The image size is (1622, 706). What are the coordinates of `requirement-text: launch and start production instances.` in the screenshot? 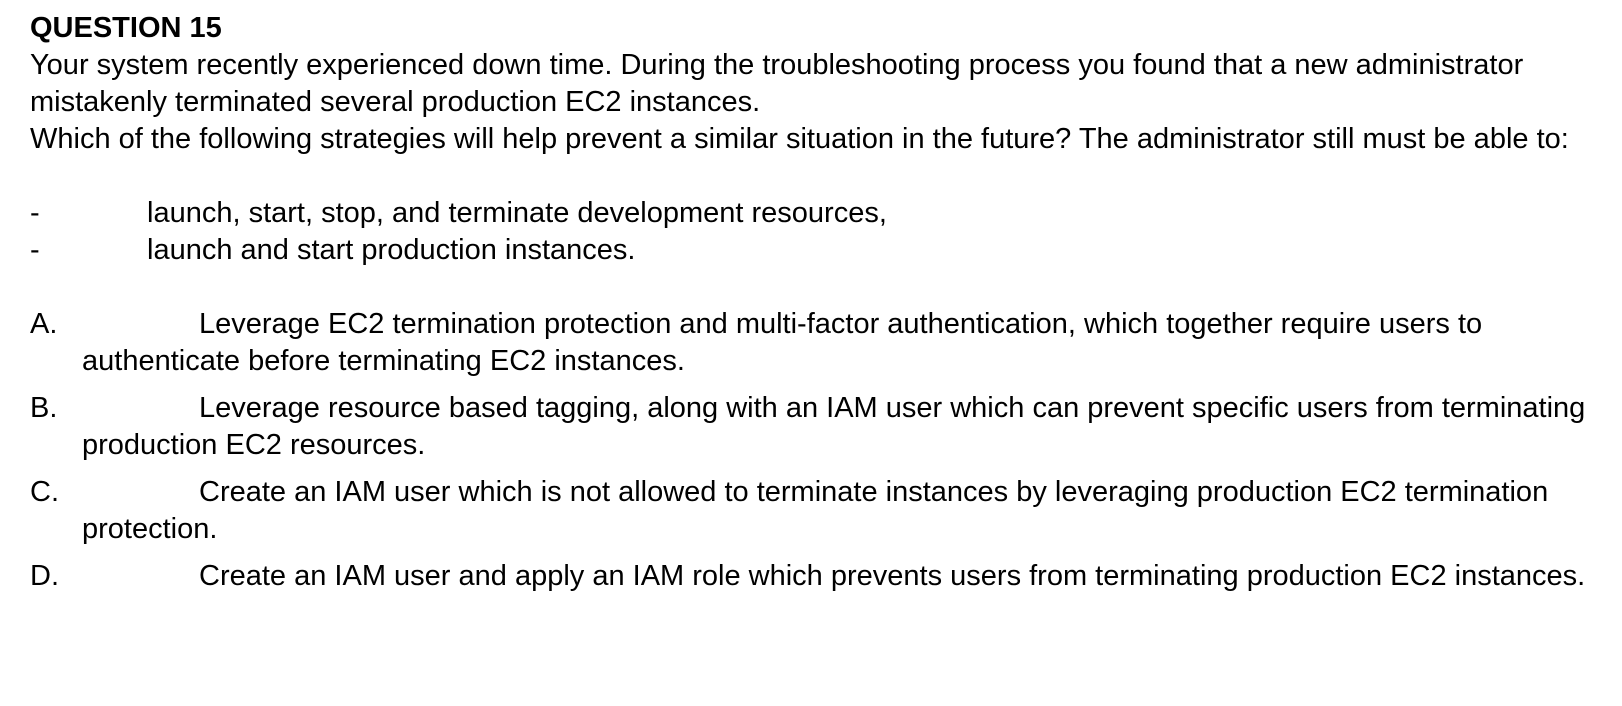 It's located at (391, 250).